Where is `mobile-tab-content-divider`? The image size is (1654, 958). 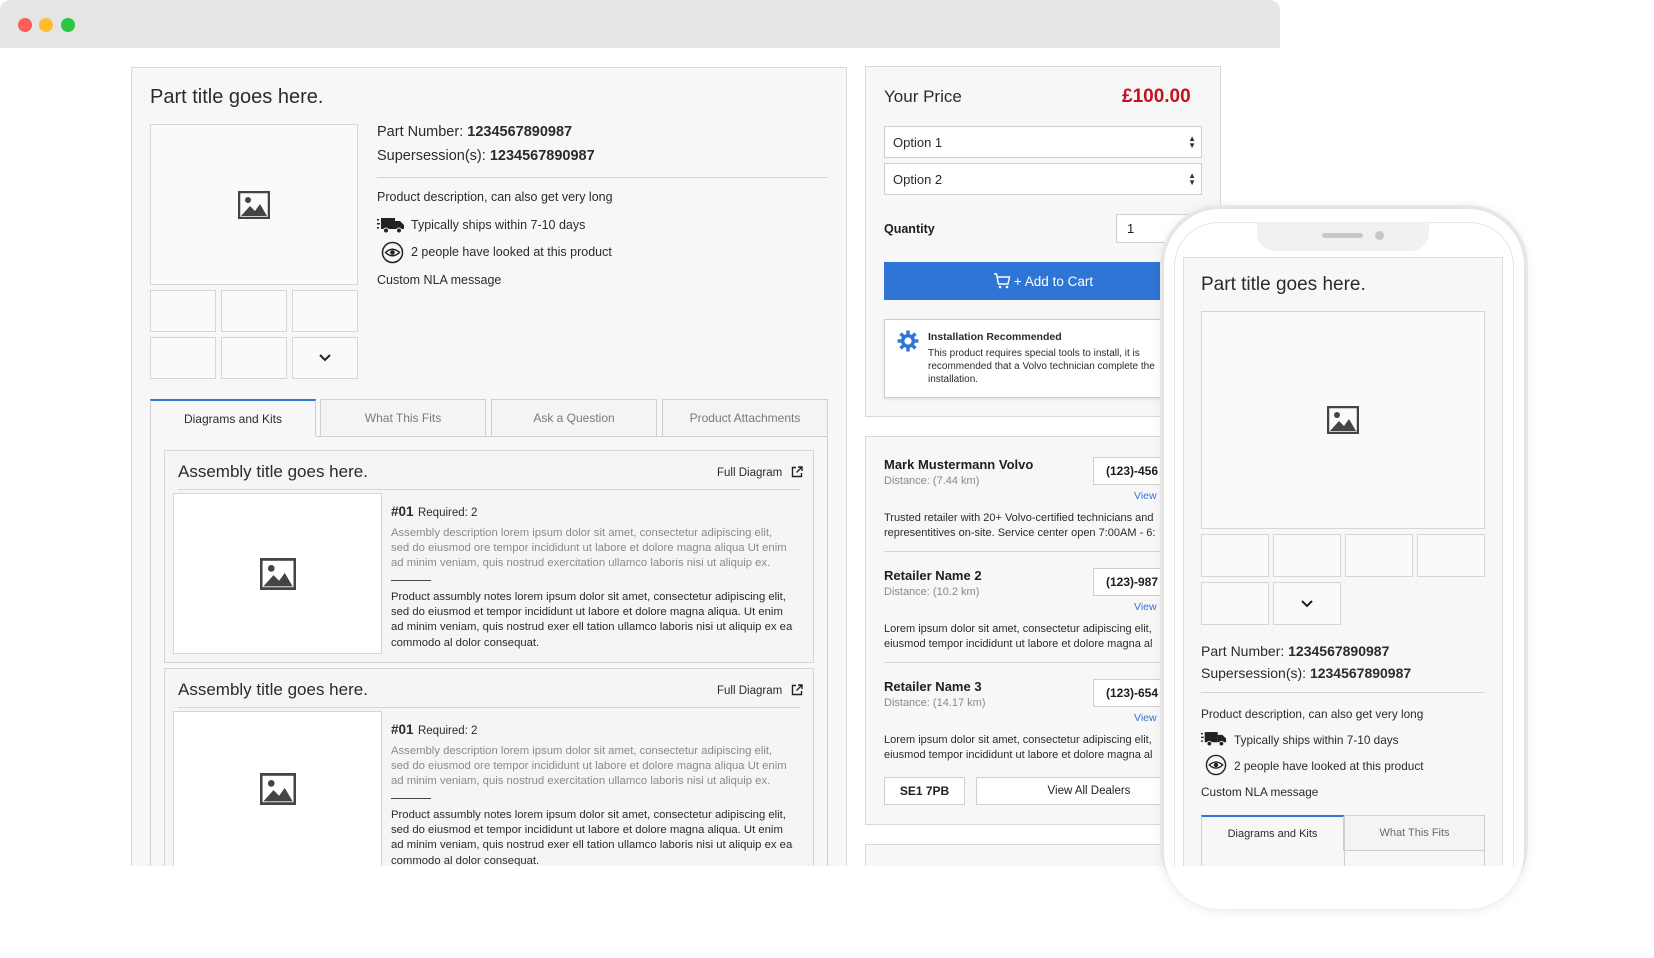
mobile-tab-content-divider is located at coordinates (1344, 858).